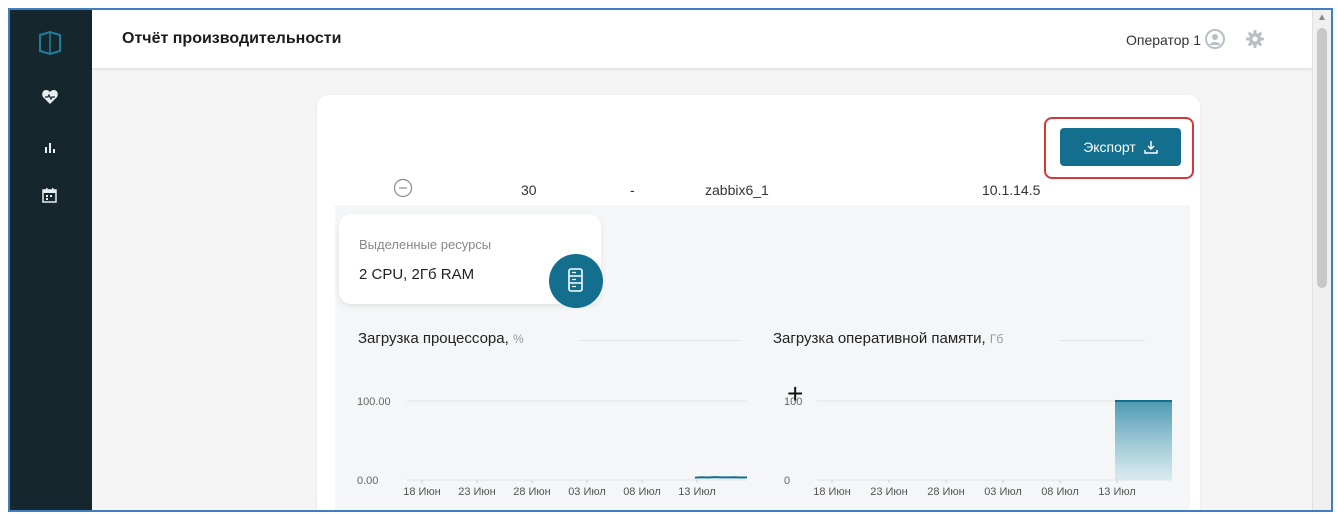 This screenshot has height=514, width=1337. I want to click on collapse-row-icon, so click(403, 188).